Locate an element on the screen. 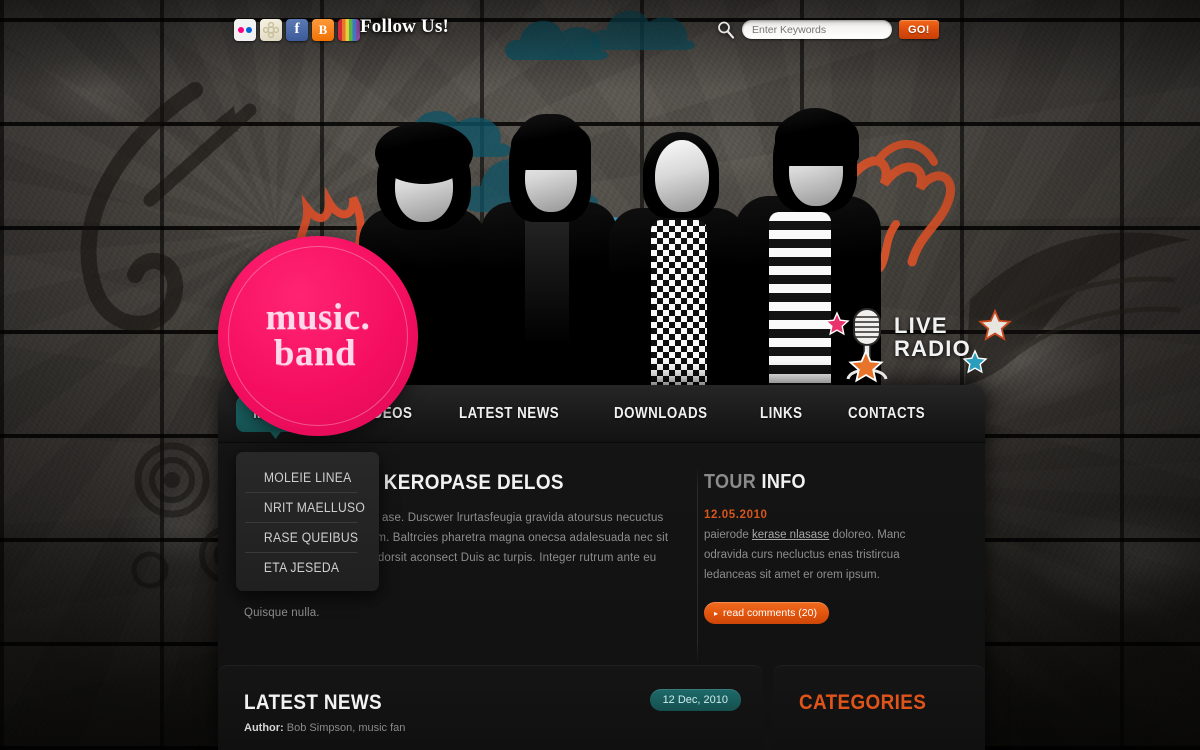 The width and height of the screenshot is (1200, 750). tour-heading-part-1: TOUR is located at coordinates (733, 482).